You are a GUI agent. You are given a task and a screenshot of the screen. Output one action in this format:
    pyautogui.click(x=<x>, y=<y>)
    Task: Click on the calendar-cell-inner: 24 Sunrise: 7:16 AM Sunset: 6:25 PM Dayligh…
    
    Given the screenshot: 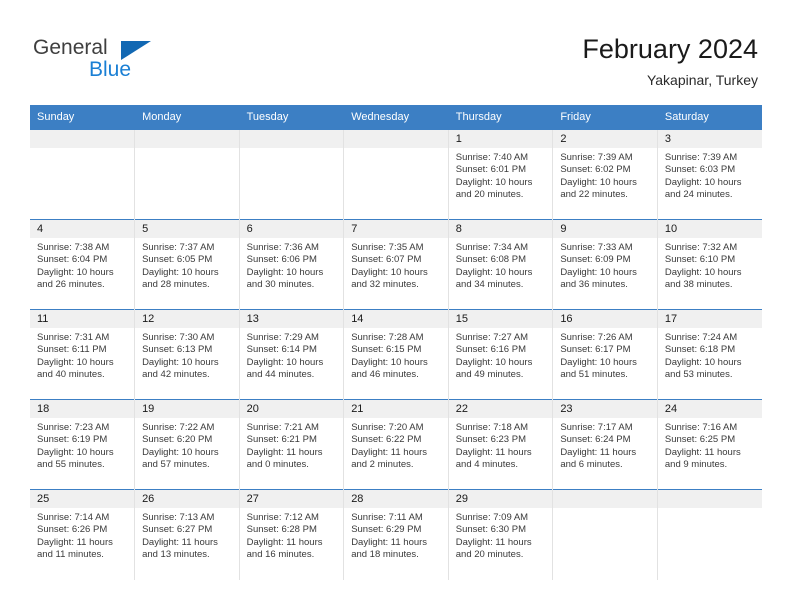 What is the action you would take?
    pyautogui.click(x=709, y=444)
    